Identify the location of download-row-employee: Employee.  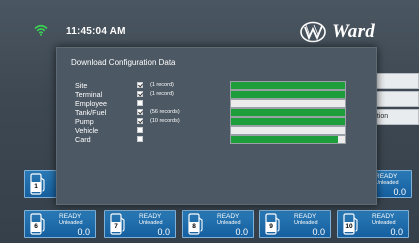
(217, 103).